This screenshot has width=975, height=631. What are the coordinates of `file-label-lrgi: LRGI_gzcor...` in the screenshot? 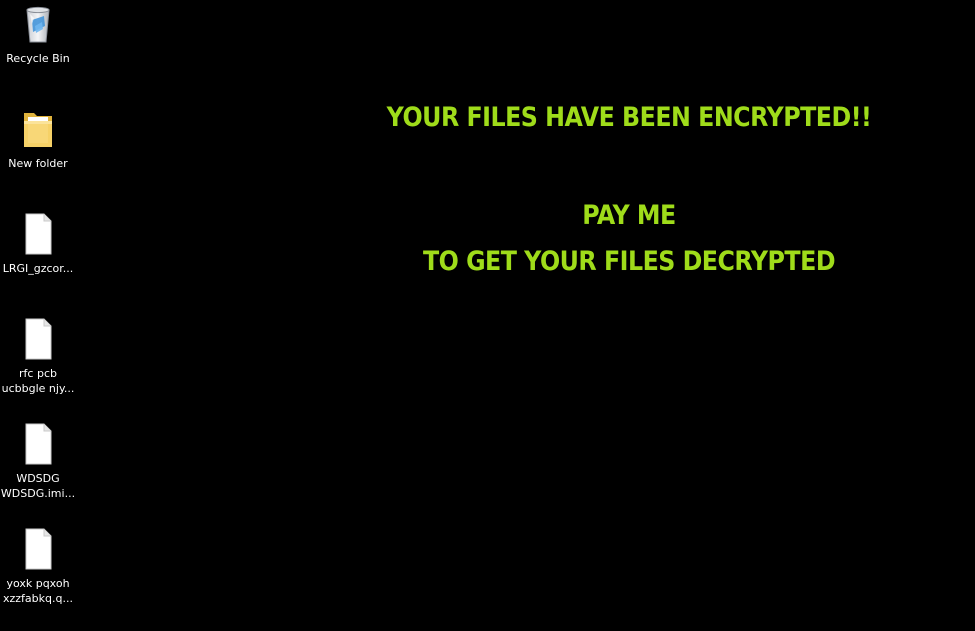 It's located at (38, 268).